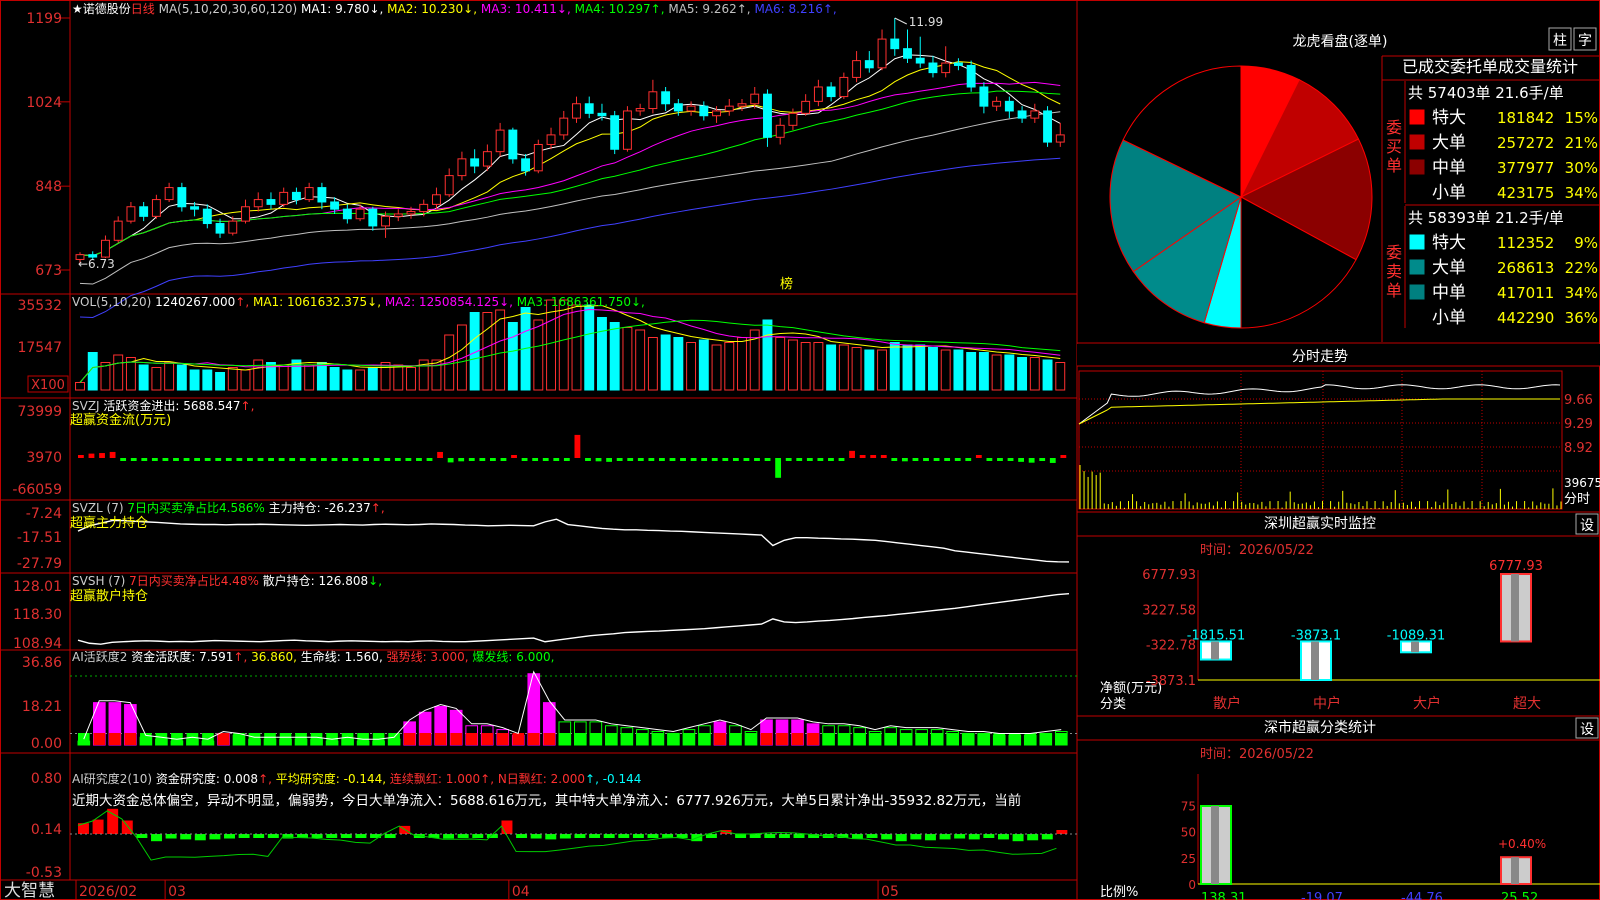  Describe the element at coordinates (1422, 895) in the screenshot. I see `classify-value-label: -44.76` at that location.